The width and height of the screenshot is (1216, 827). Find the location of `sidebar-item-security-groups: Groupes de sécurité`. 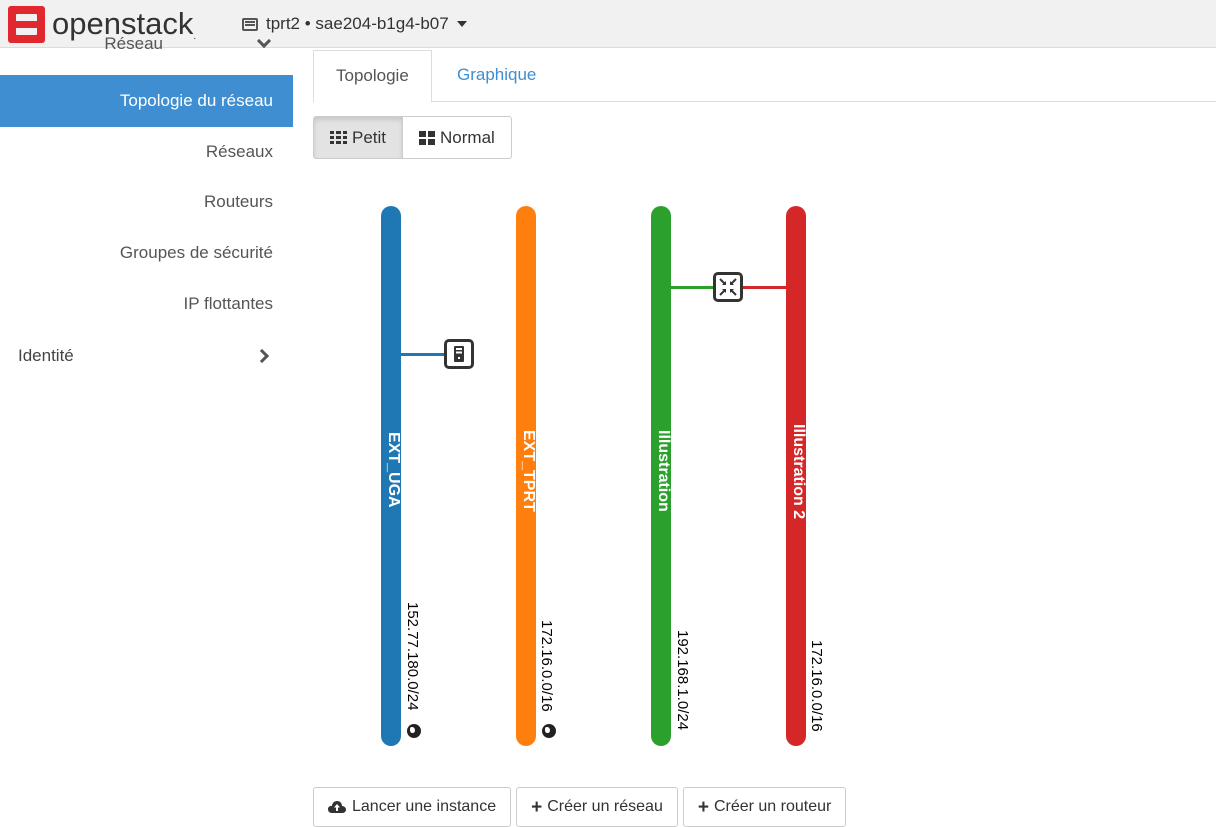

sidebar-item-security-groups: Groupes de sécurité is located at coordinates (146, 253).